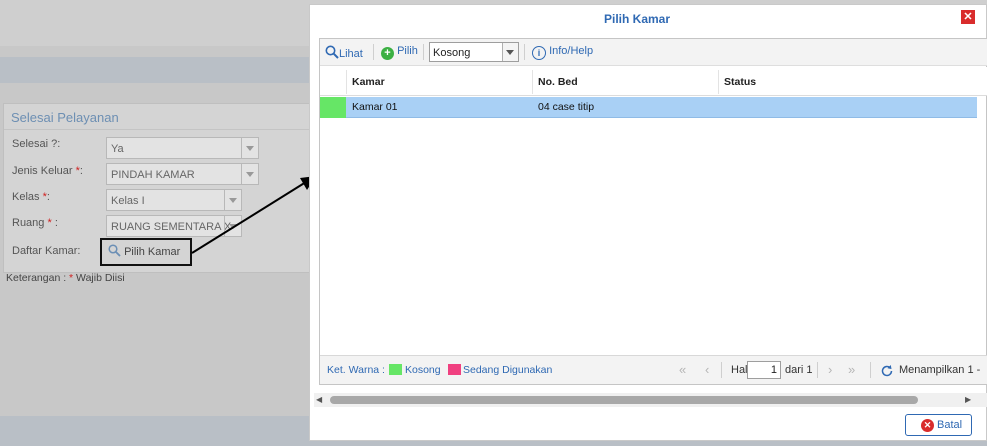 The width and height of the screenshot is (987, 446). What do you see at coordinates (940, 370) in the screenshot?
I see `display-count: Menampilkan 1 -` at bounding box center [940, 370].